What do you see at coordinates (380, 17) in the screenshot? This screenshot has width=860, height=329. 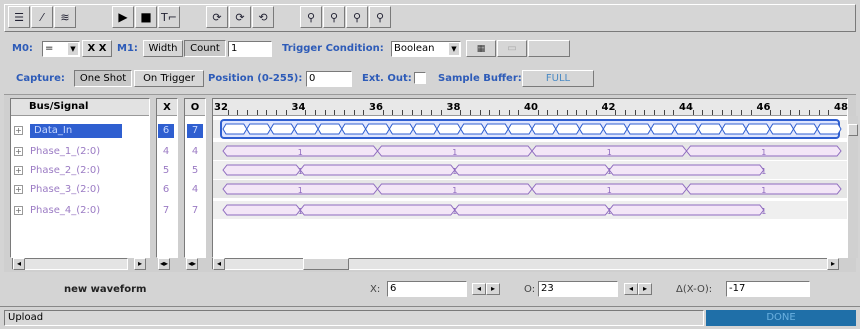 I see `zoom-full-button: ⚲` at bounding box center [380, 17].